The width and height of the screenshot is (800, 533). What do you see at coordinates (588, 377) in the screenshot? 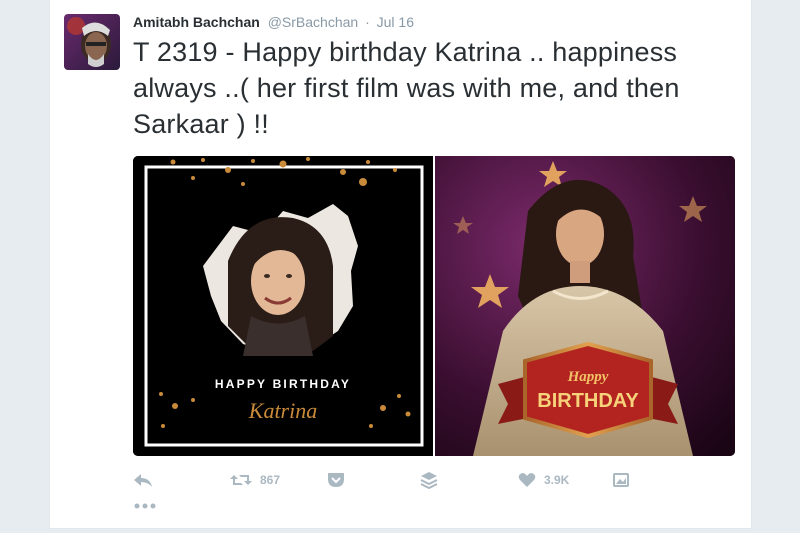
I see `right-card-happy: Happy` at bounding box center [588, 377].